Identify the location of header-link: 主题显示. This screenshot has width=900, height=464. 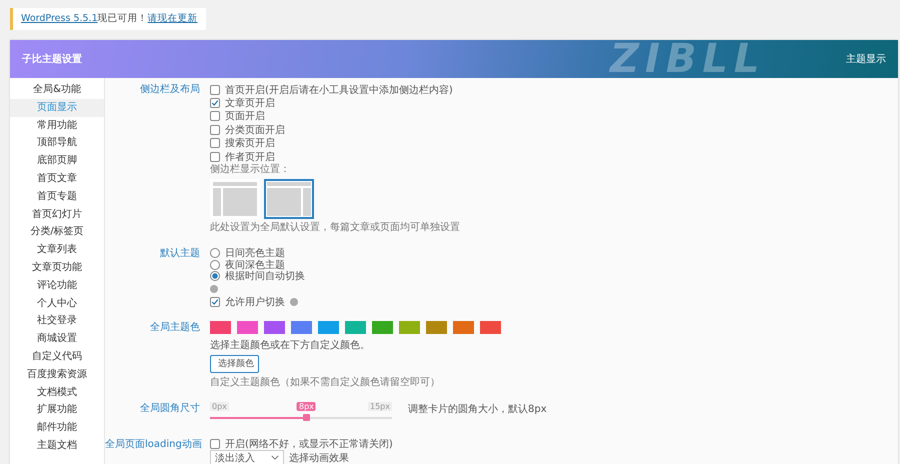
(866, 59).